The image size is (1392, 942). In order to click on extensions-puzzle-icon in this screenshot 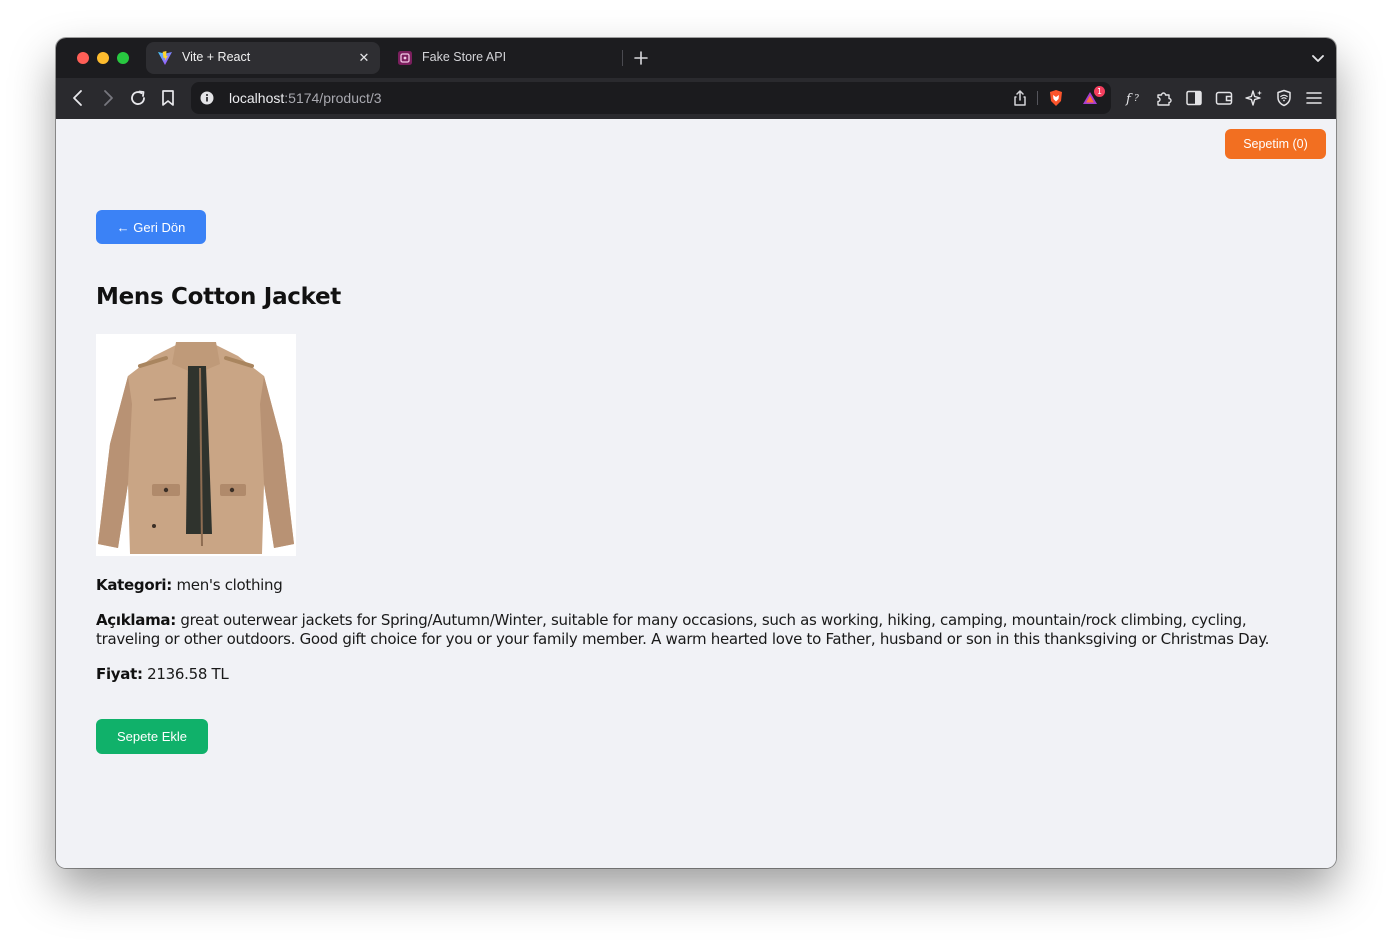, I will do `click(1164, 98)`.